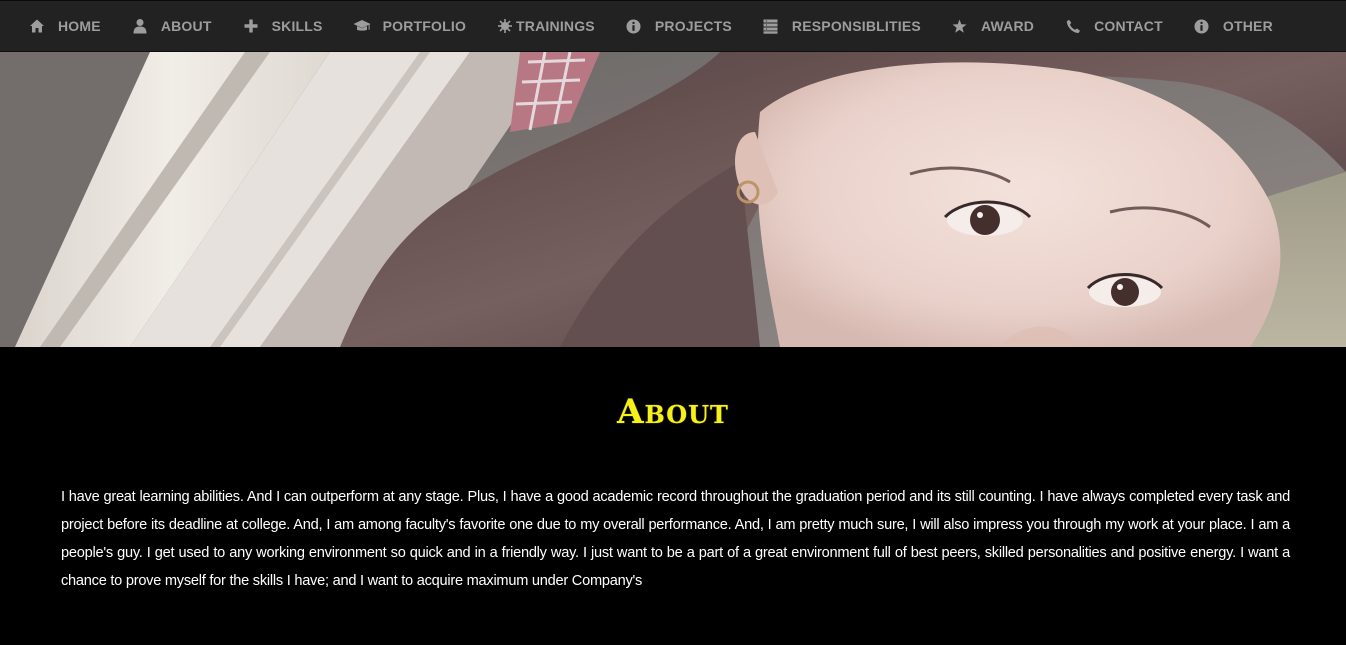 This screenshot has width=1346, height=645. I want to click on nav-home: HOME, so click(64, 26).